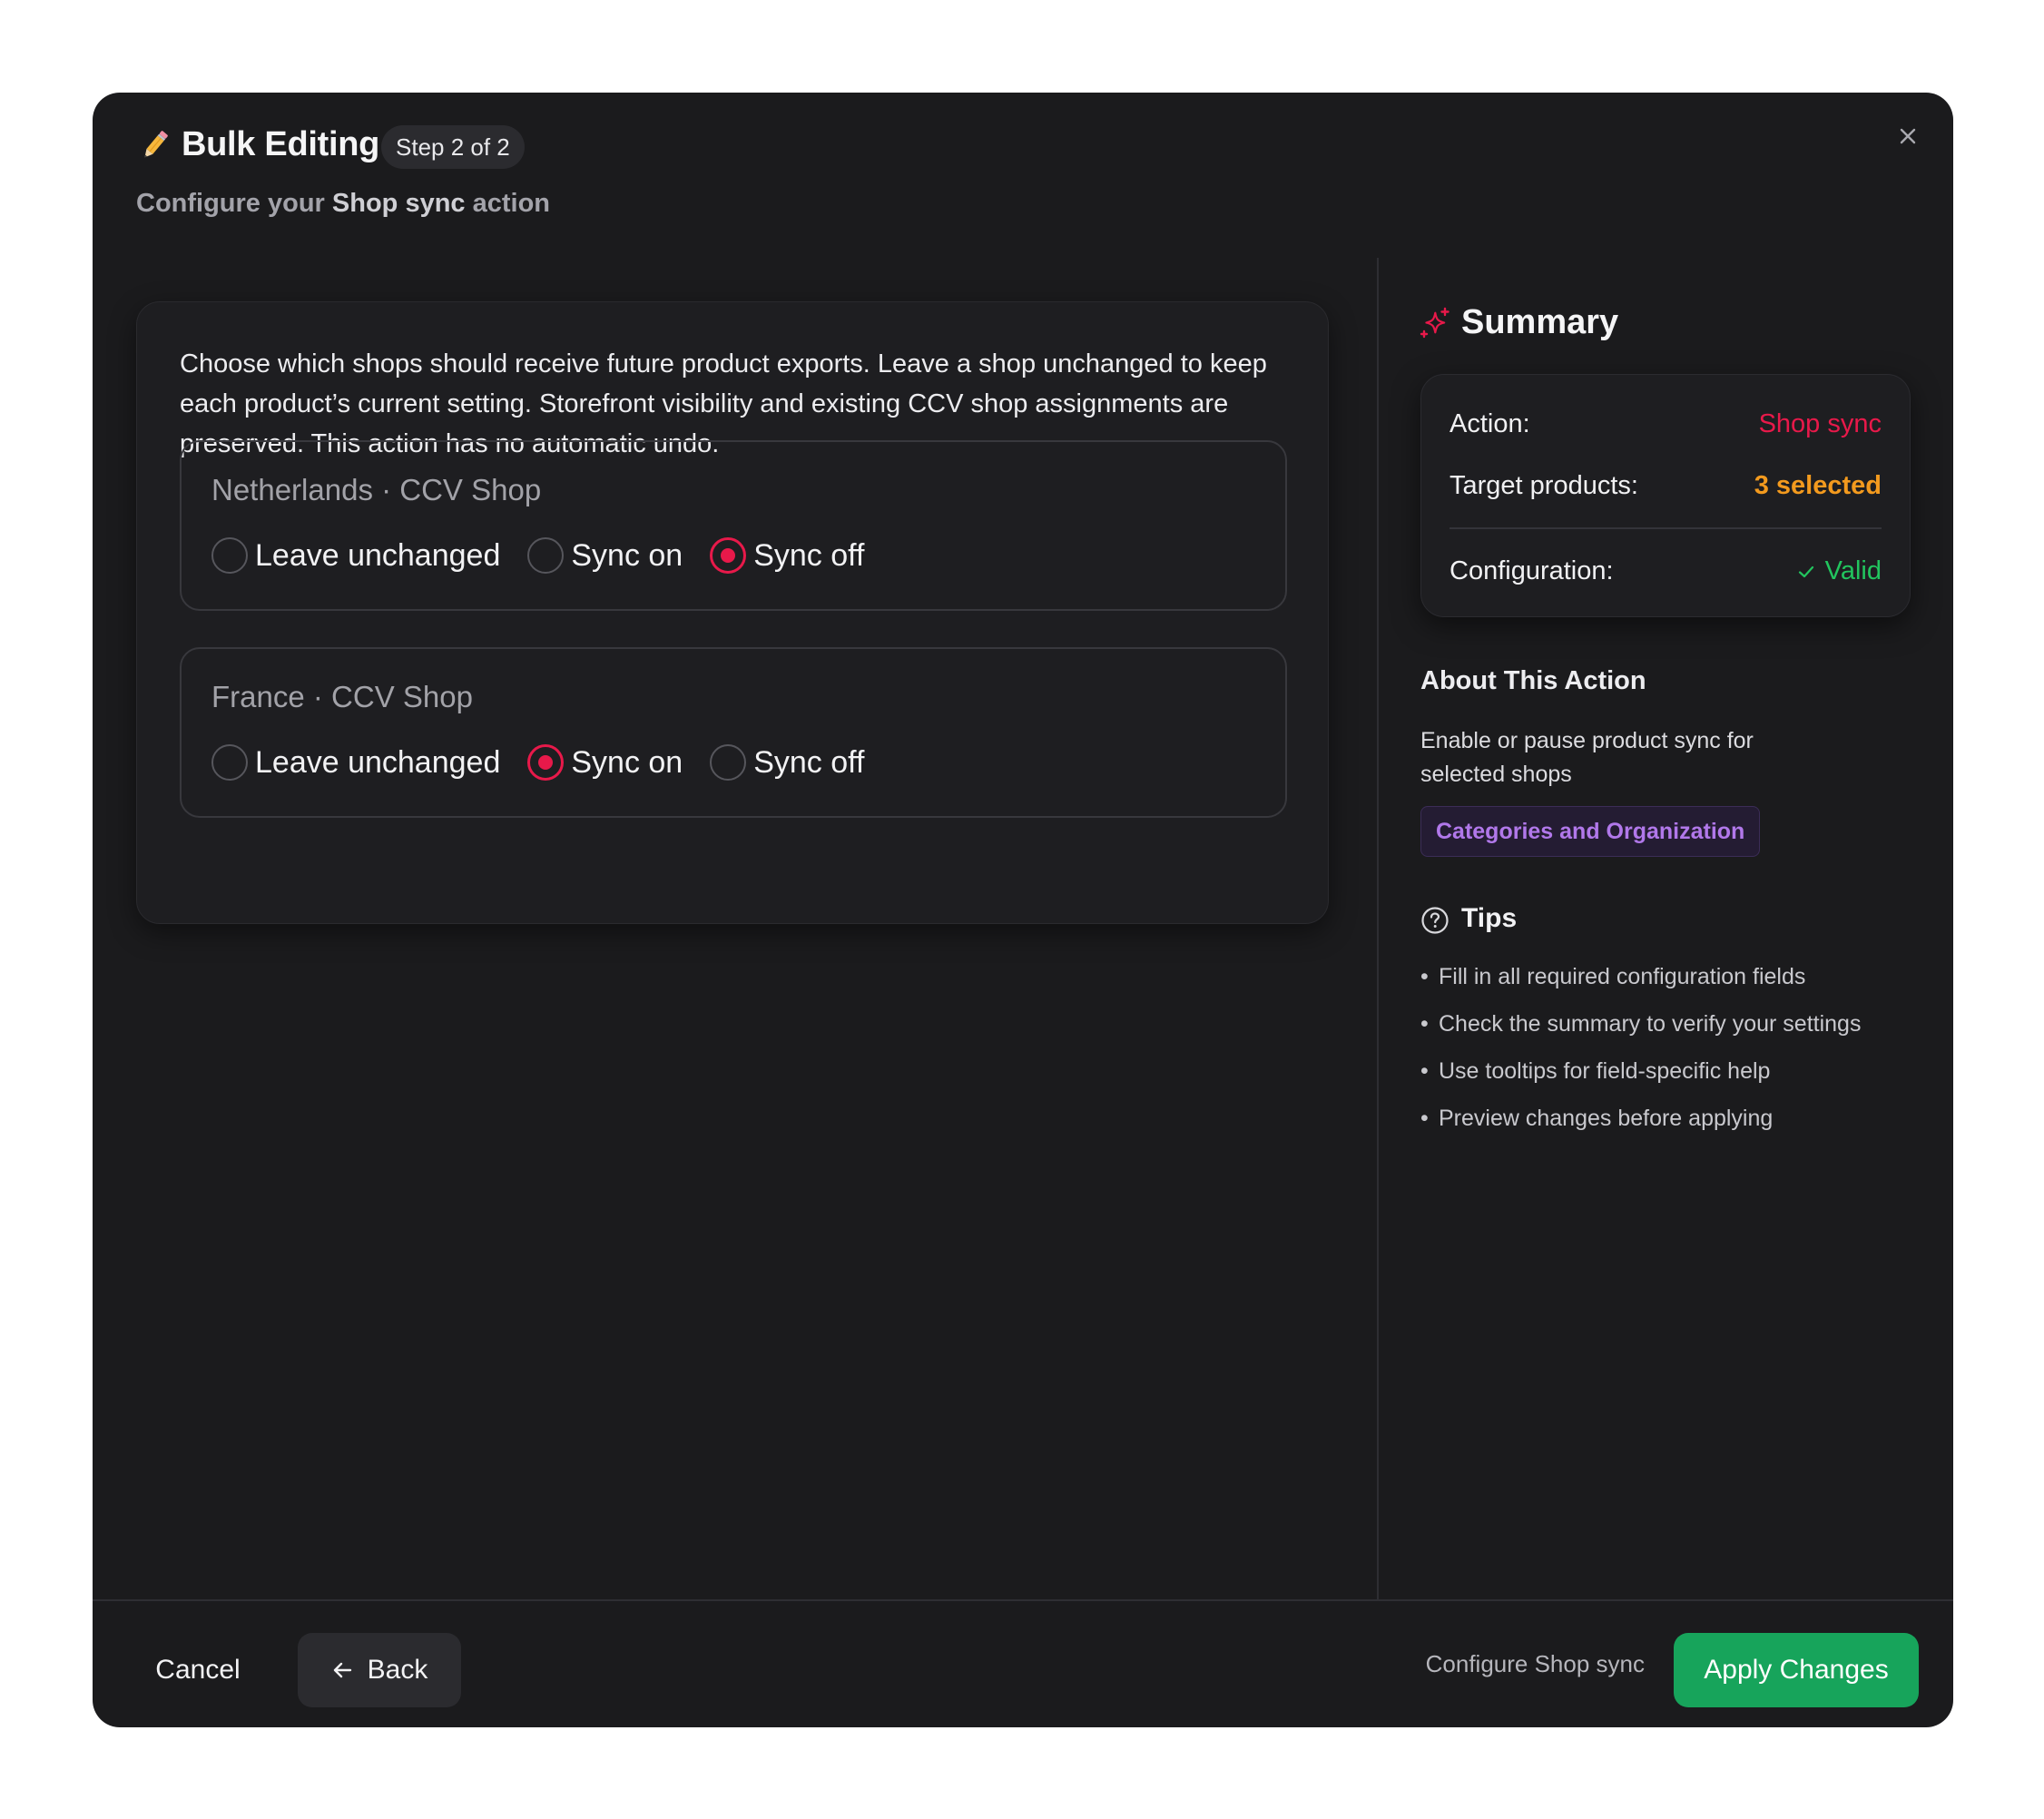  I want to click on summary-label: Action:, so click(1489, 423).